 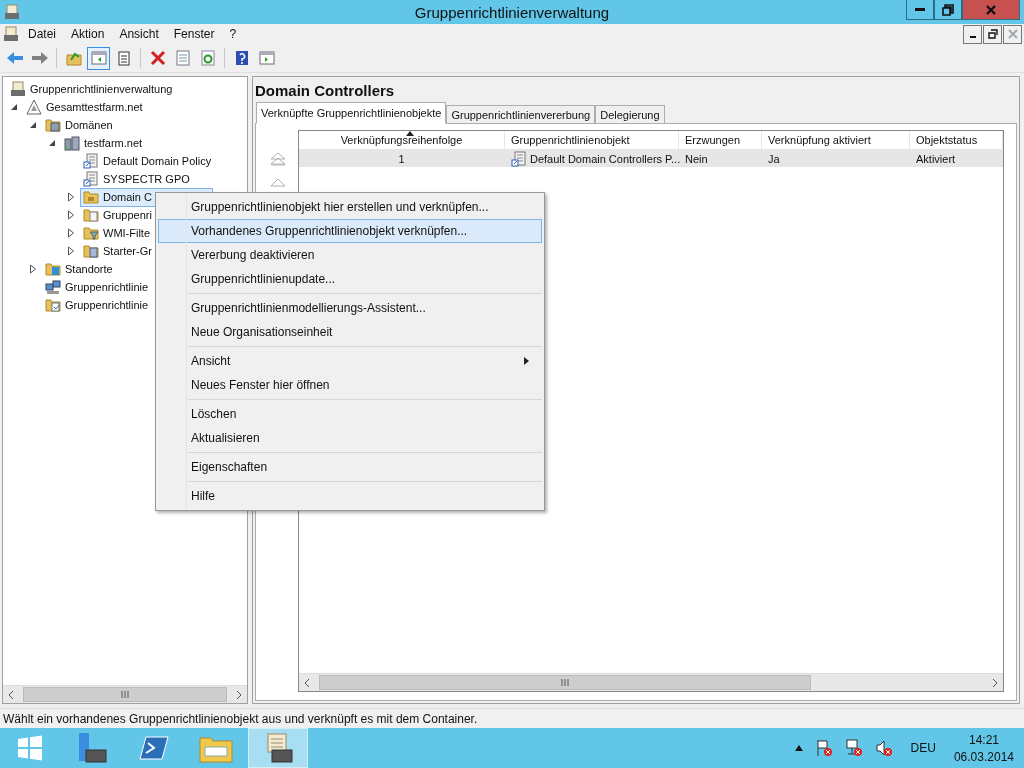 What do you see at coordinates (91, 233) in the screenshot?
I see `filter-folder-icon` at bounding box center [91, 233].